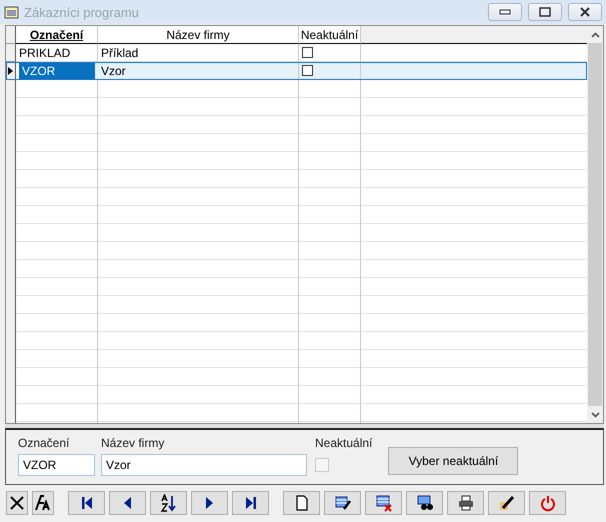 Image resolution: width=606 pixels, height=522 pixels. Describe the element at coordinates (343, 443) in the screenshot. I see `field-label: Neaktuální` at that location.